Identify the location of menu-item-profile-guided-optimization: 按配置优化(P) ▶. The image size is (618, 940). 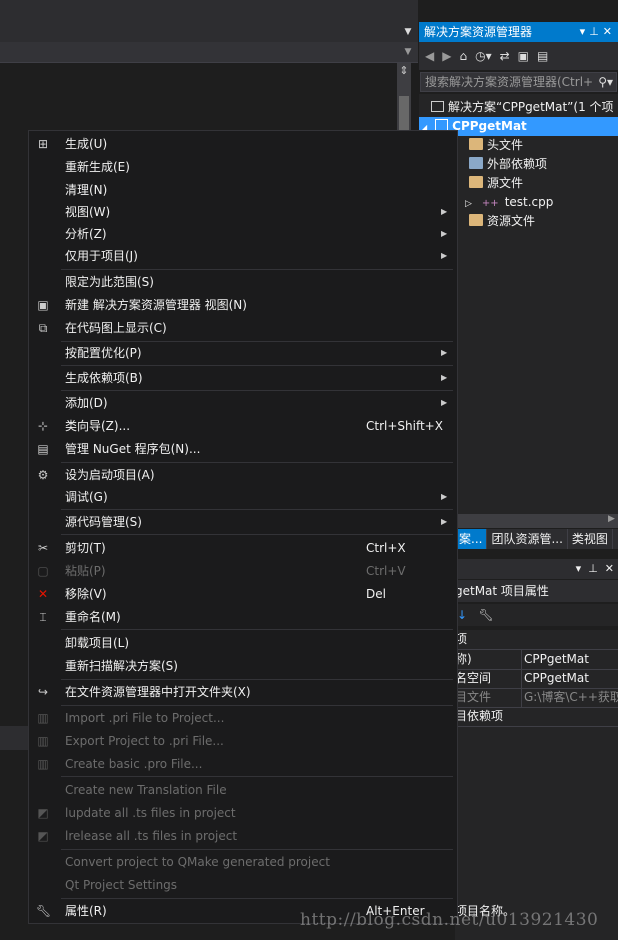
(243, 353).